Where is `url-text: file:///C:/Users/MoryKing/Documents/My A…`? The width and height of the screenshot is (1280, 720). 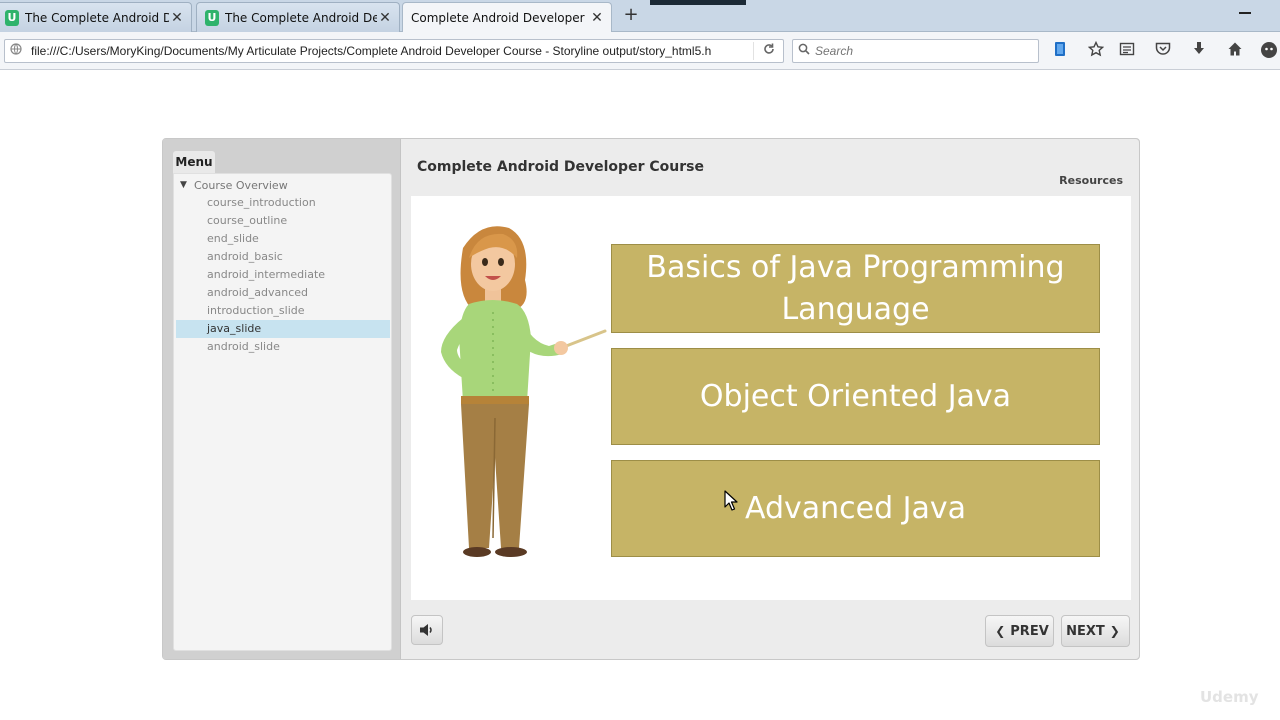 url-text: file:///C:/Users/MoryKing/Documents/My A… is located at coordinates (390, 51).